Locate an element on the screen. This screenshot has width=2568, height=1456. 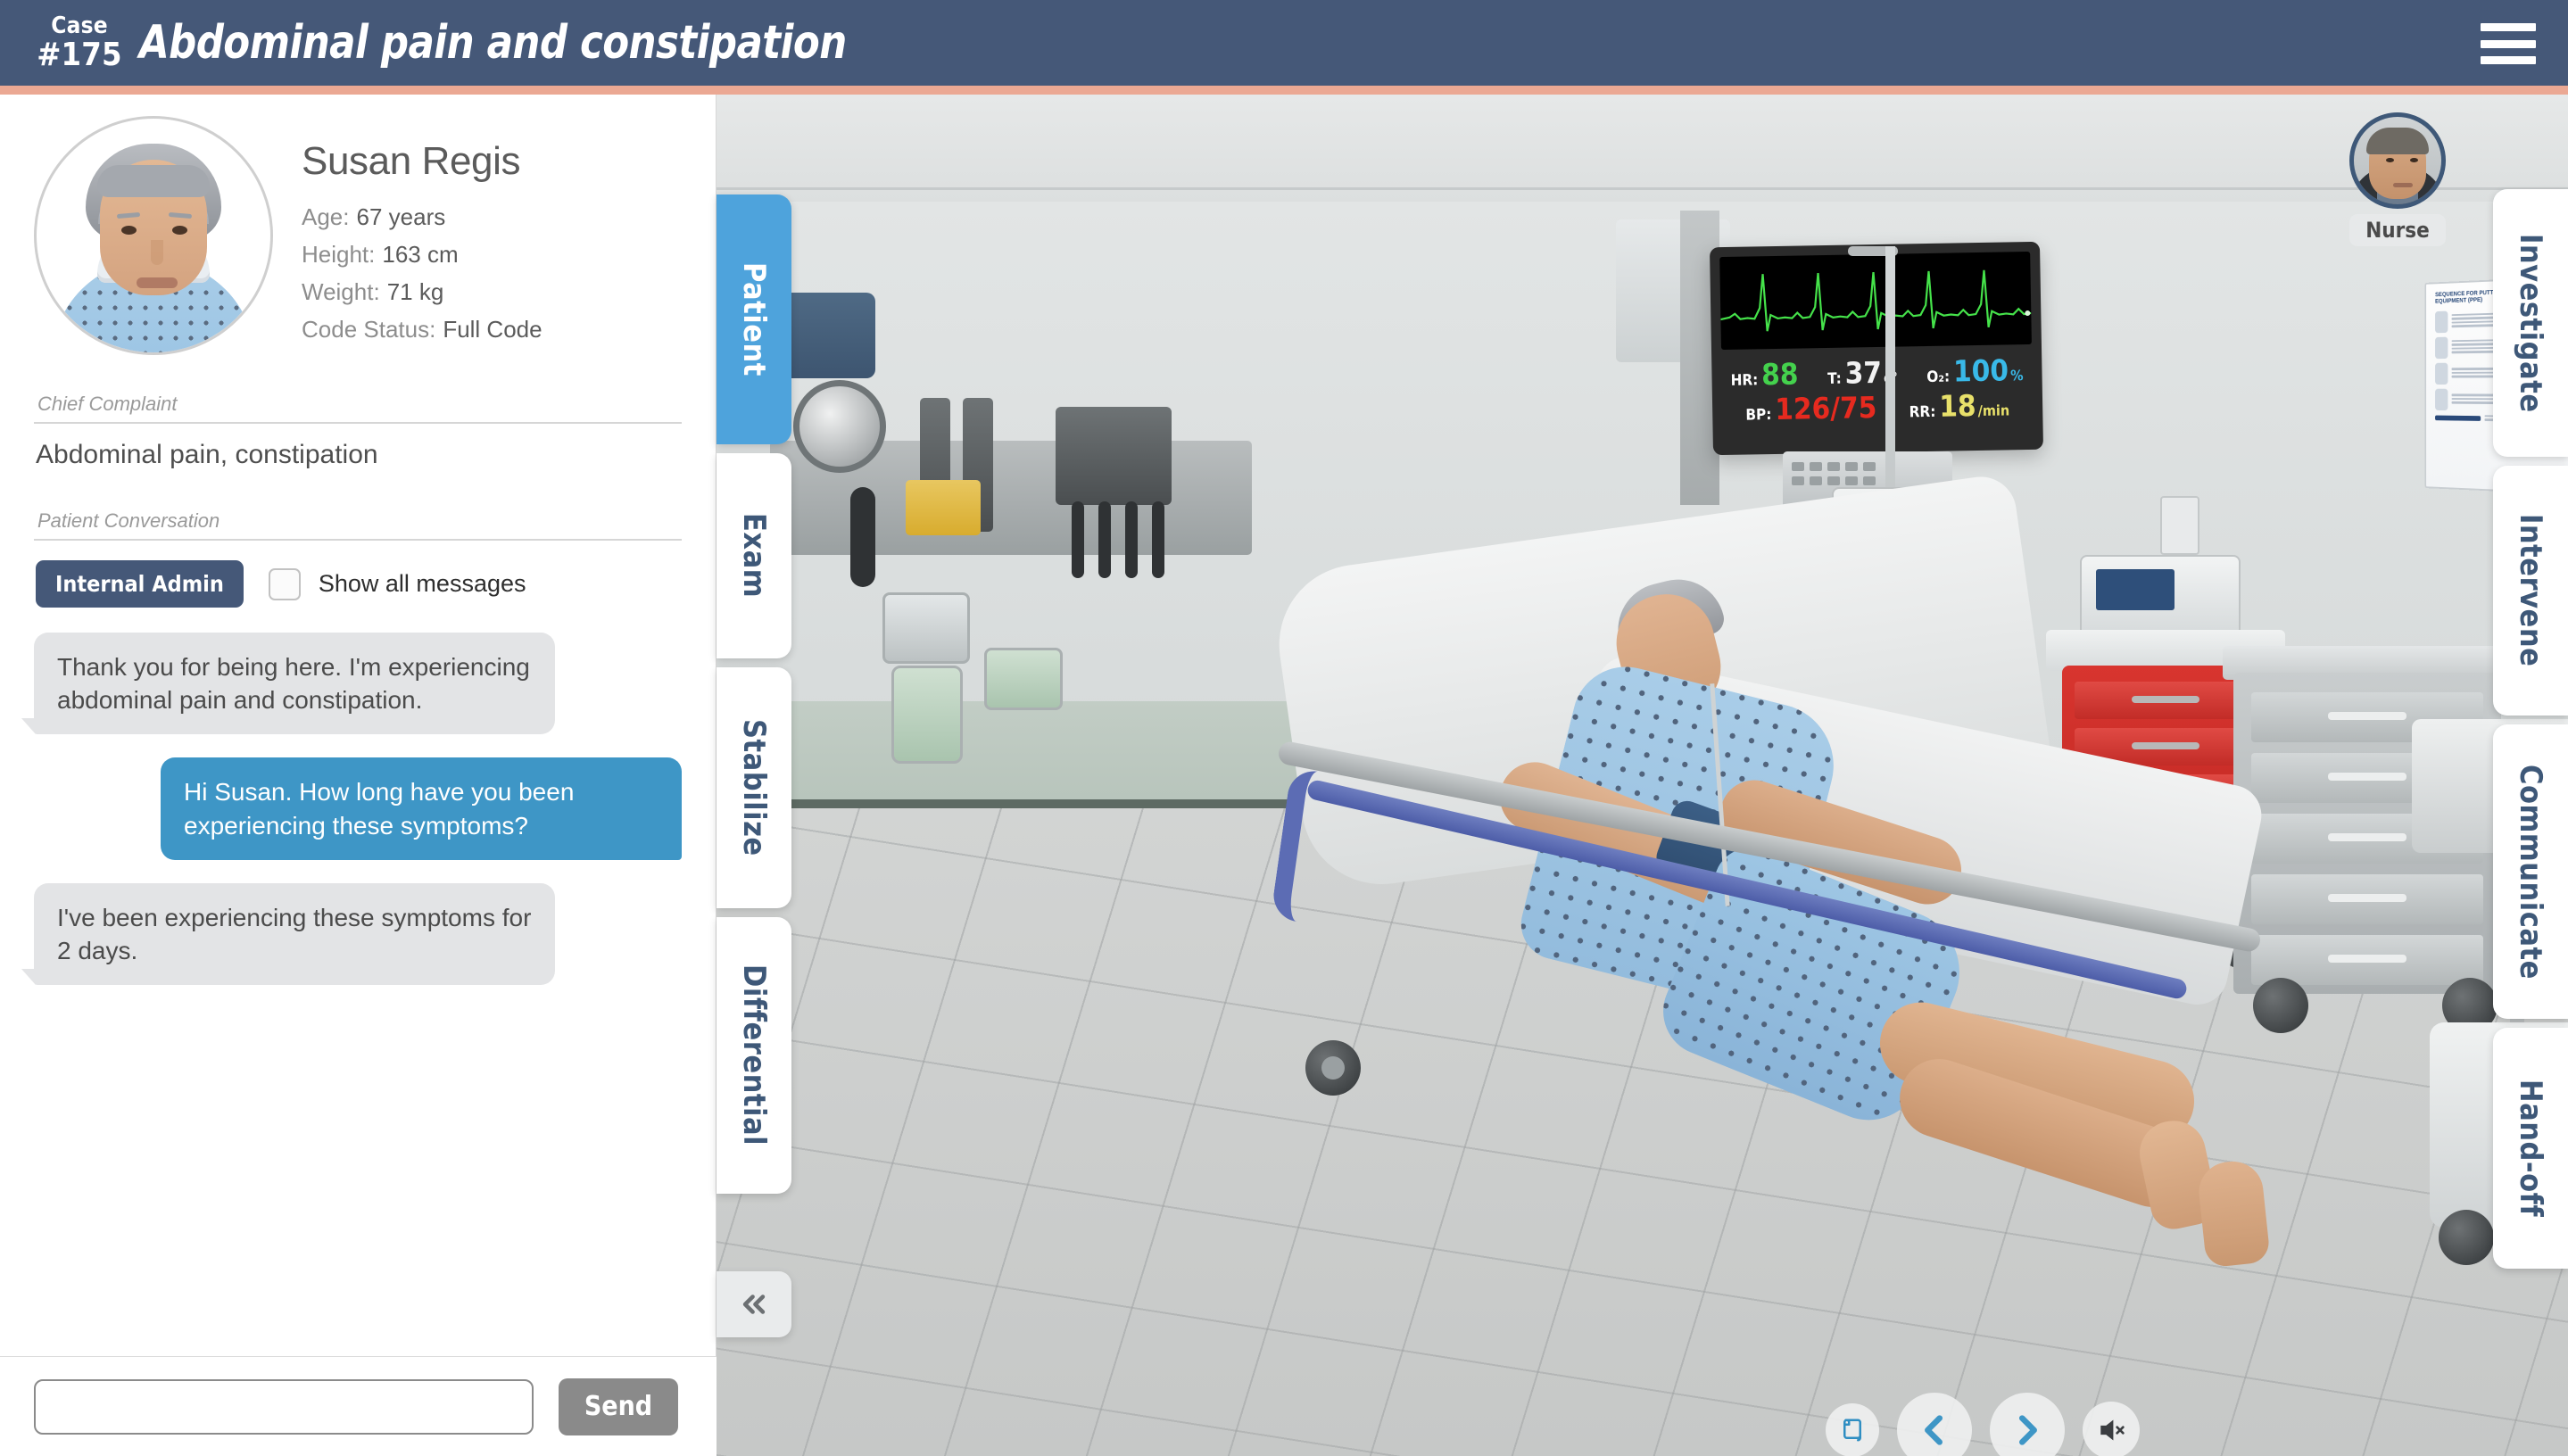
double-chevron-left-icon is located at coordinates (754, 1304).